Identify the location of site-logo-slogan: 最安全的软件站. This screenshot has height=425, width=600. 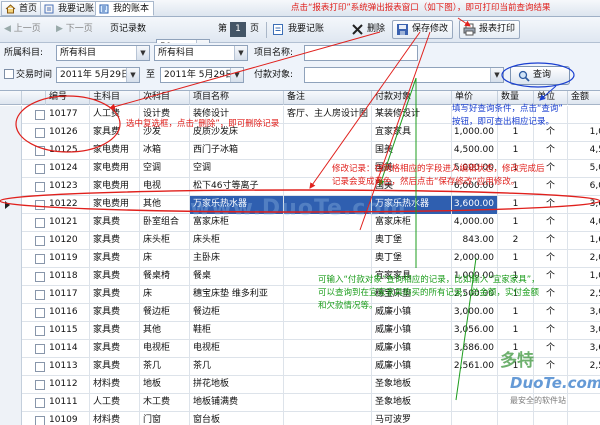
(538, 400).